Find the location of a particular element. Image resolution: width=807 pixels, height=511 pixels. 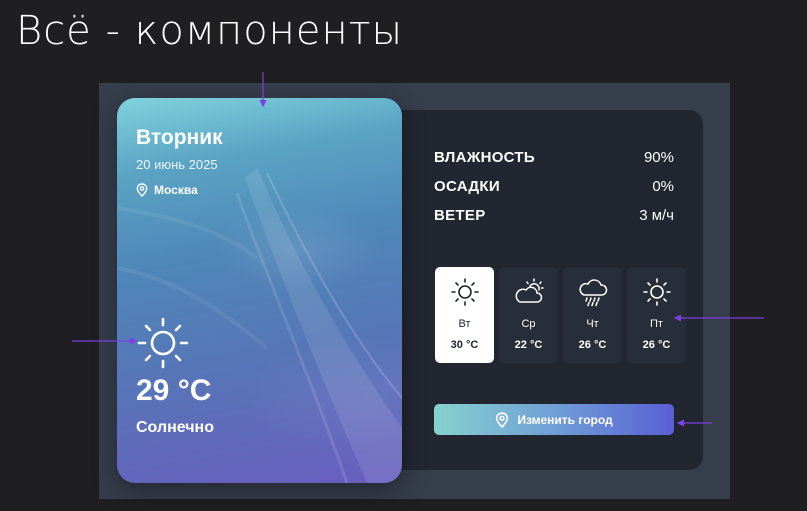

current-temperature: 29 °C is located at coordinates (174, 390).